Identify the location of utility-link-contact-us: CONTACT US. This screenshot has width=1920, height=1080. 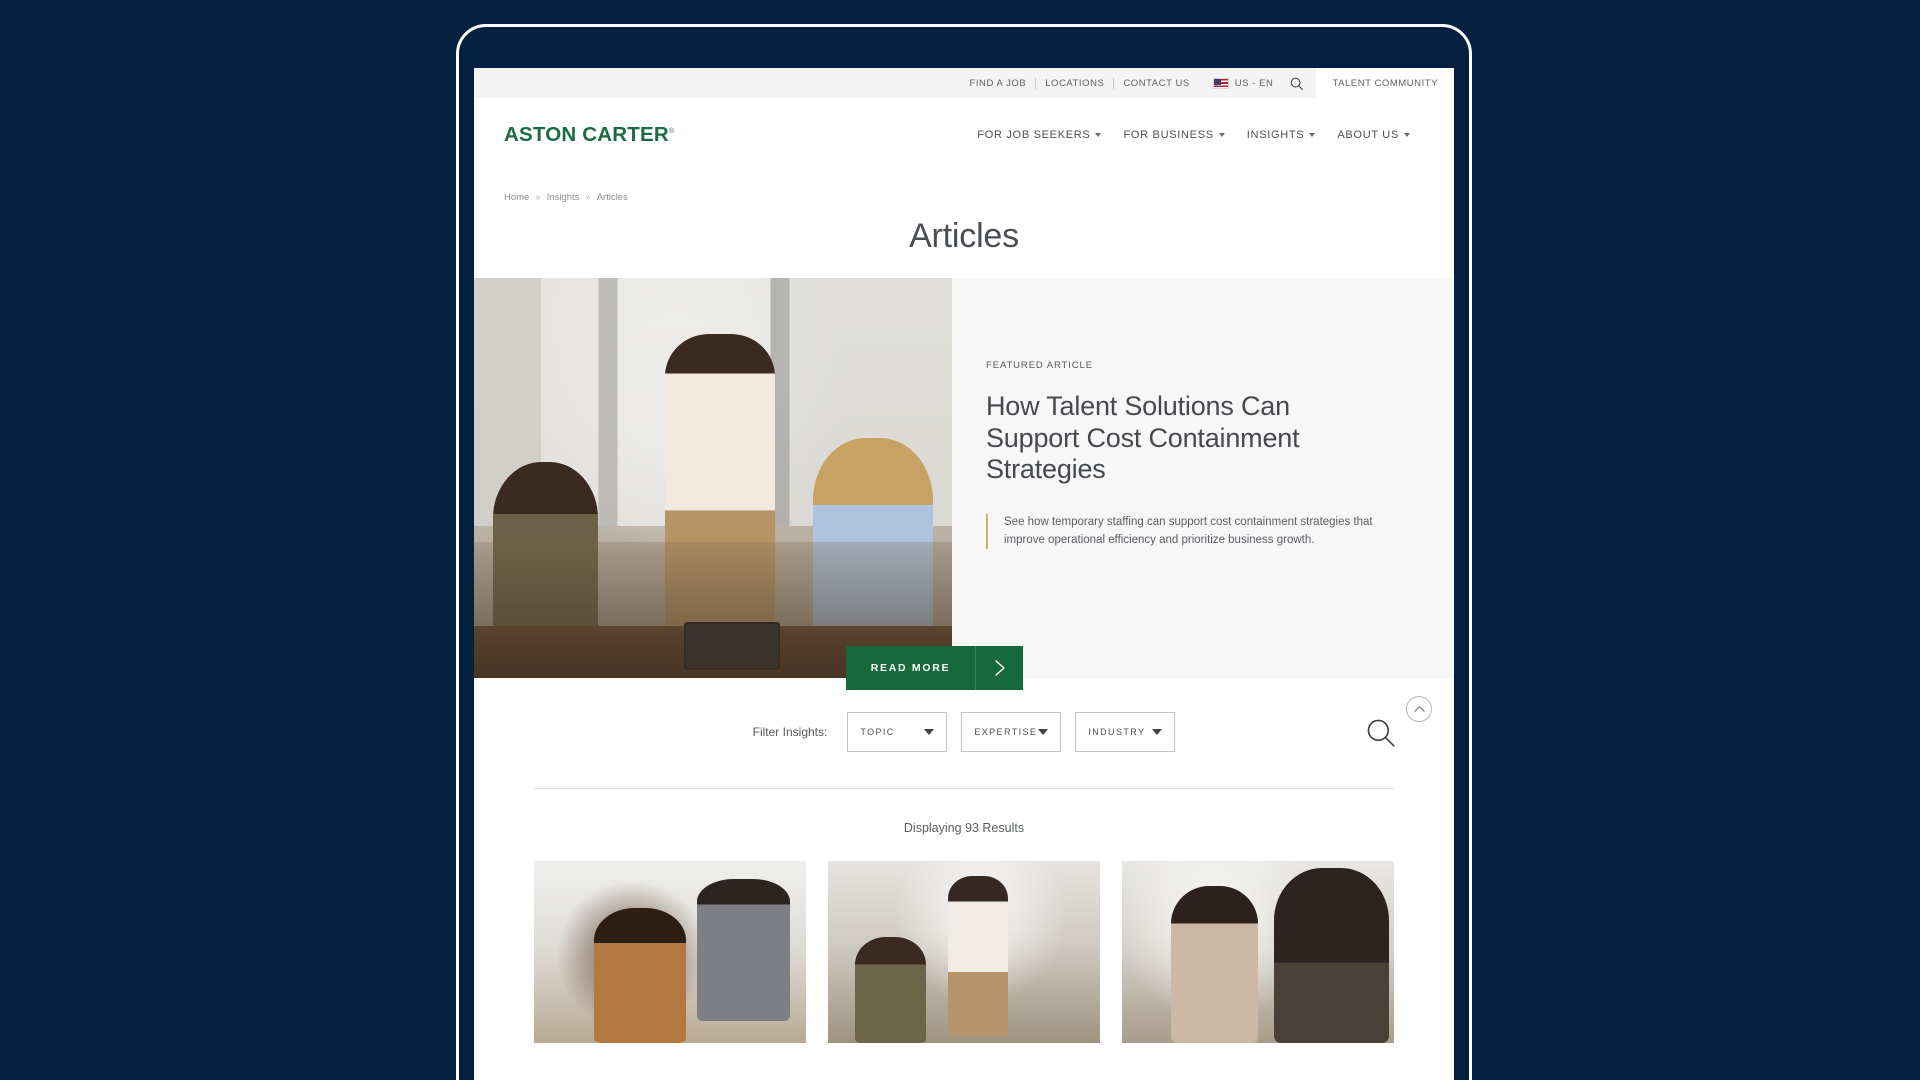
(1156, 83).